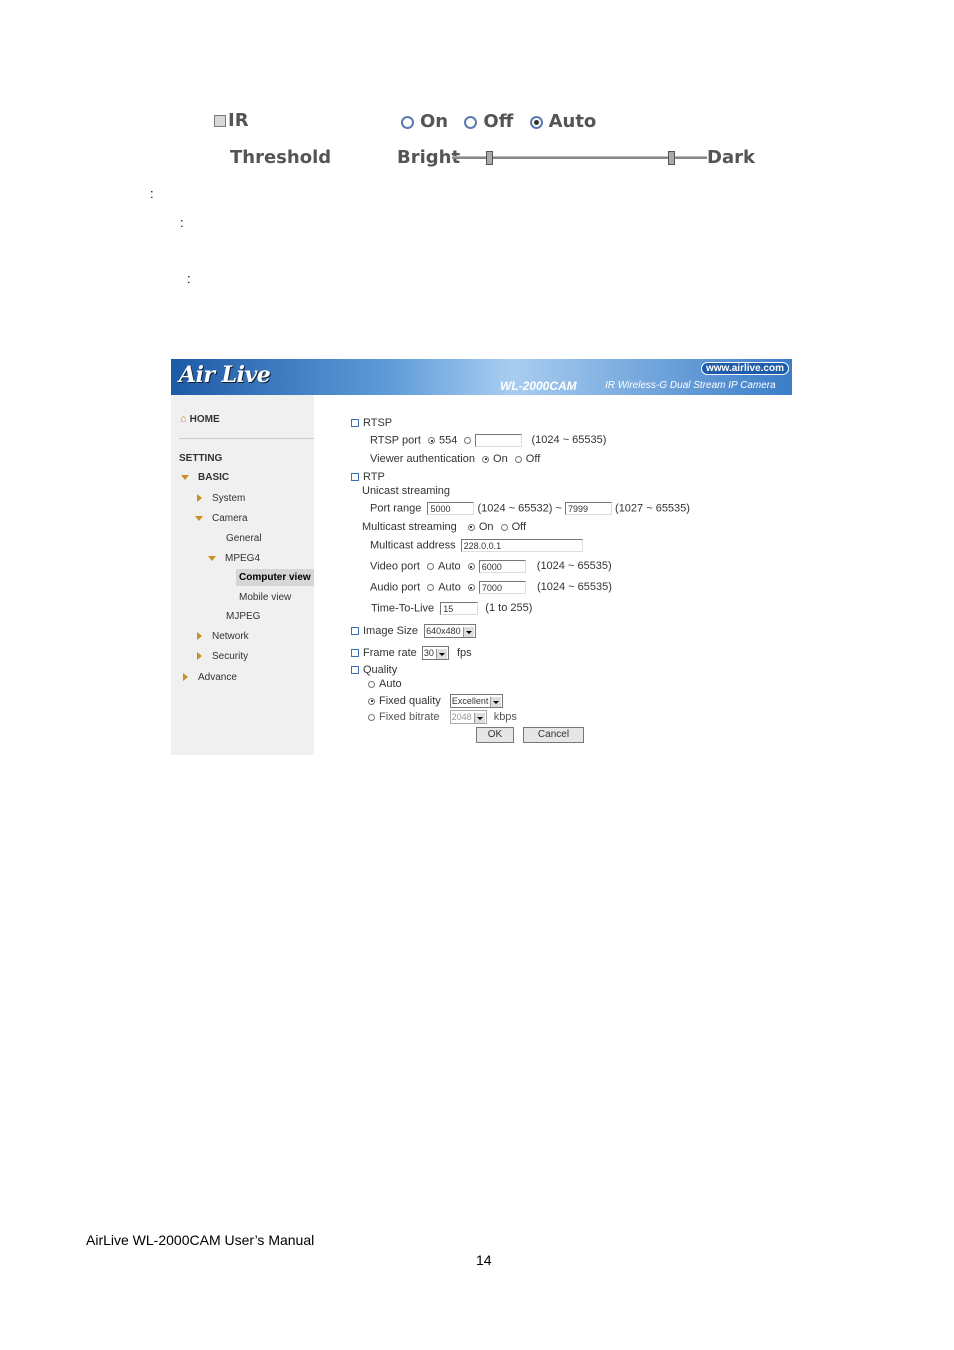 The image size is (954, 1350). Describe the element at coordinates (222, 656) in the screenshot. I see `sidebar-item-security: Security` at that location.